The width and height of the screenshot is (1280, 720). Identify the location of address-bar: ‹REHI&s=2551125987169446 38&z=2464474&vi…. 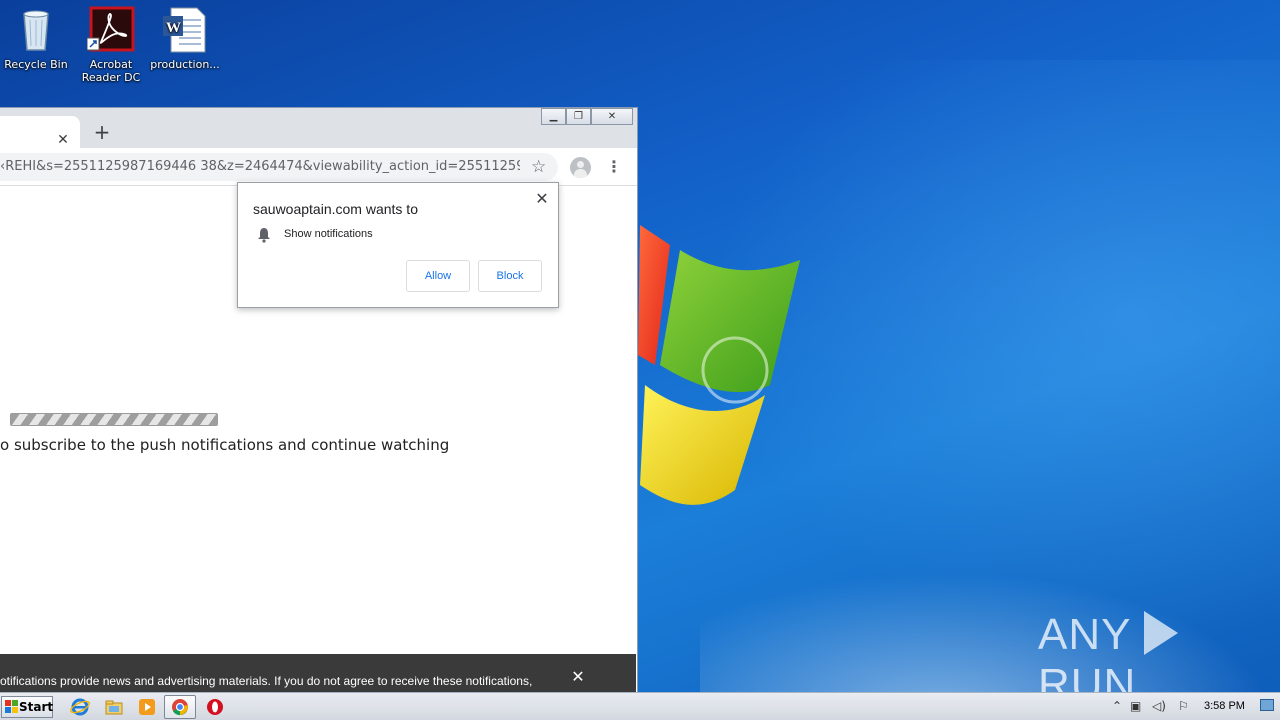
(279, 167).